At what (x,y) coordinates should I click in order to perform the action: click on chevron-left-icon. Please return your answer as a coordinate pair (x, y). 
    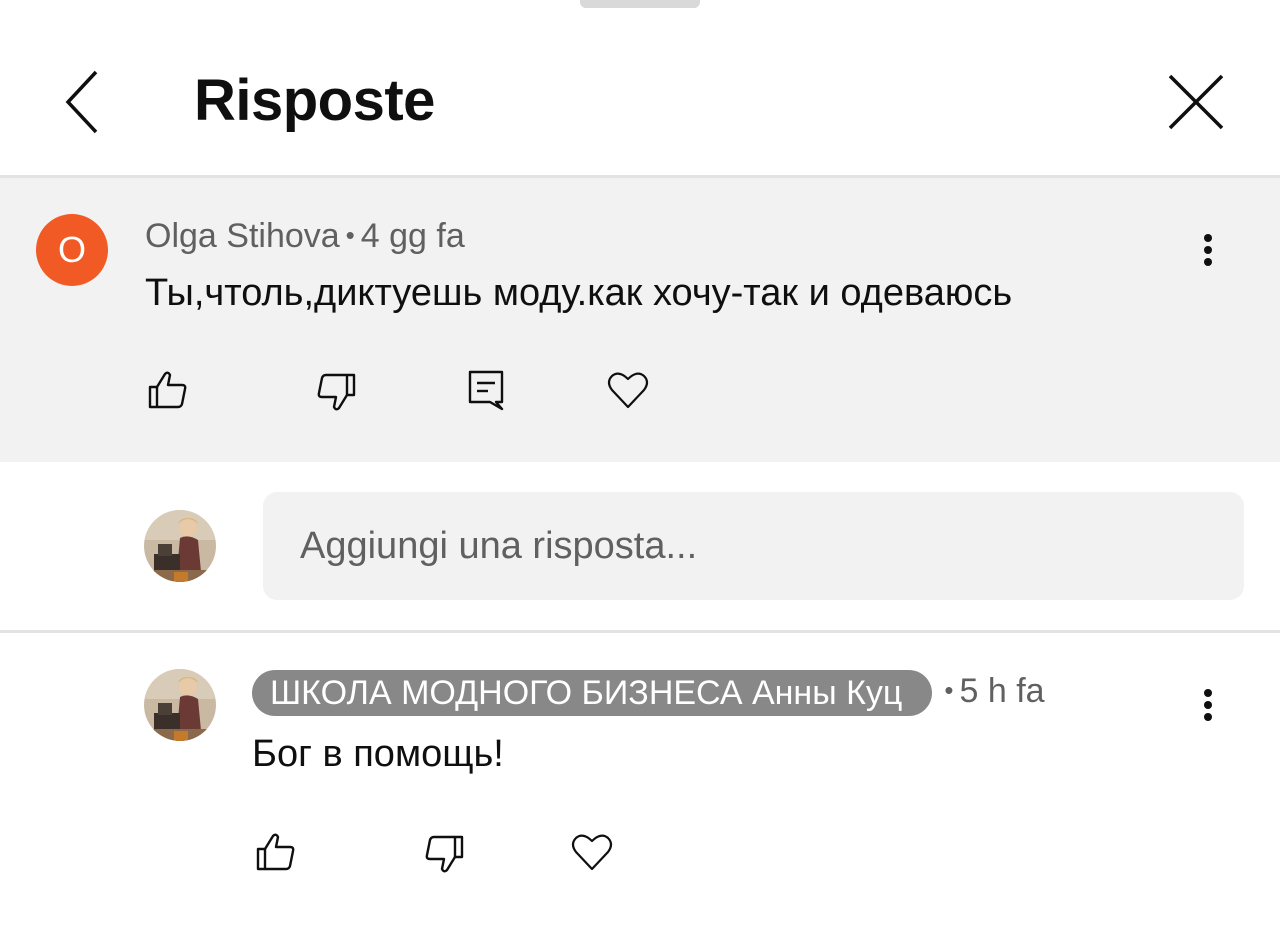
    Looking at the image, I should click on (81, 102).